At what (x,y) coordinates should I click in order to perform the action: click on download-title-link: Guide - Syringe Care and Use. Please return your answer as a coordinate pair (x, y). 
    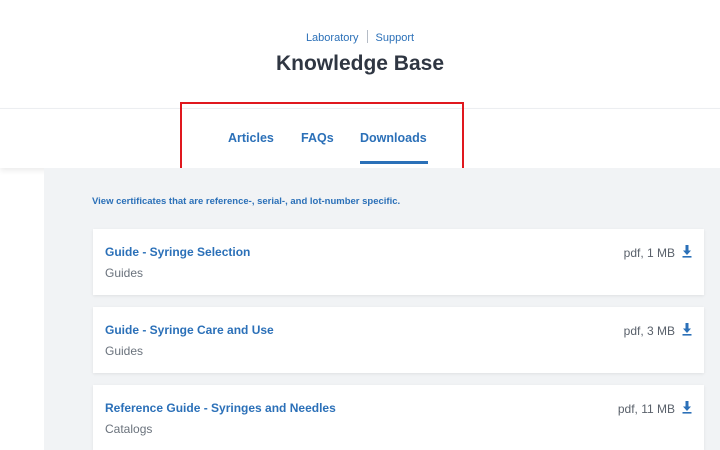
    Looking at the image, I should click on (189, 330).